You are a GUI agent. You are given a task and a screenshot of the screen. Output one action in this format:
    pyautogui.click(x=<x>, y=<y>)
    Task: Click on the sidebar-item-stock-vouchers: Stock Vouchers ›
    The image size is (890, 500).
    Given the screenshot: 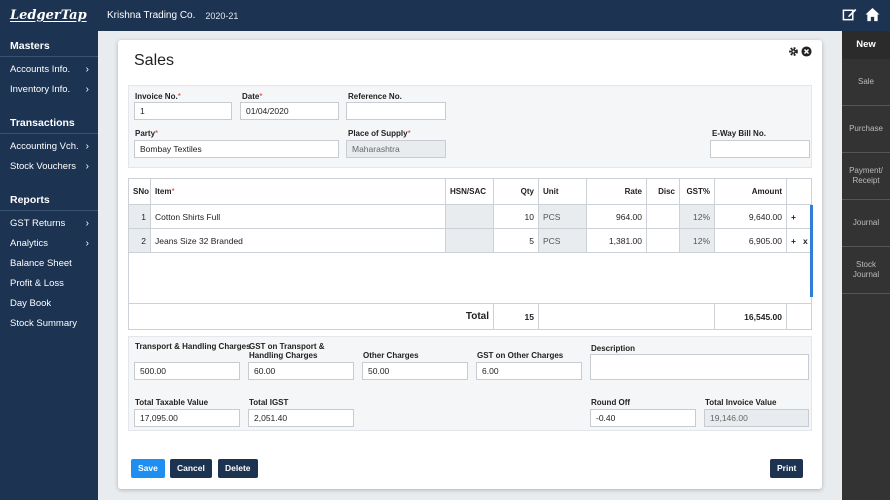 What is the action you would take?
    pyautogui.click(x=49, y=167)
    